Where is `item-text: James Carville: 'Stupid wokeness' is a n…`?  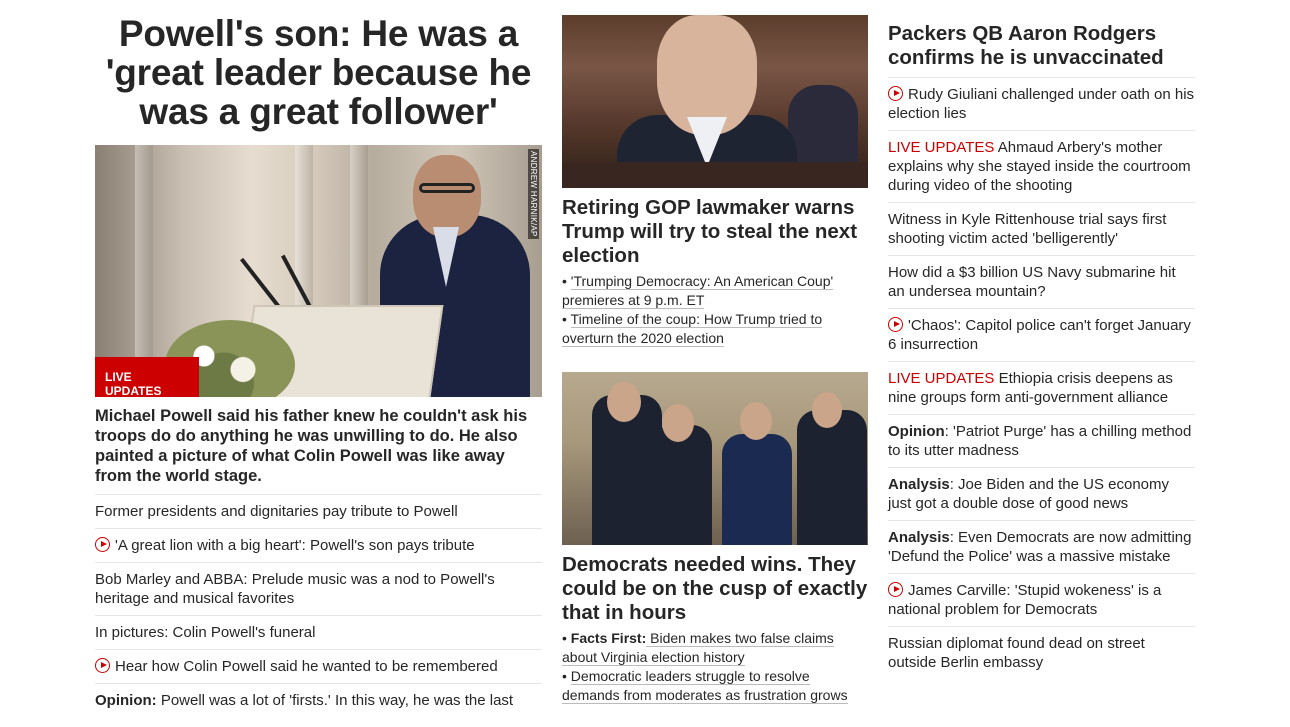 item-text: James Carville: 'Stupid wokeness' is a n… is located at coordinates (1025, 600).